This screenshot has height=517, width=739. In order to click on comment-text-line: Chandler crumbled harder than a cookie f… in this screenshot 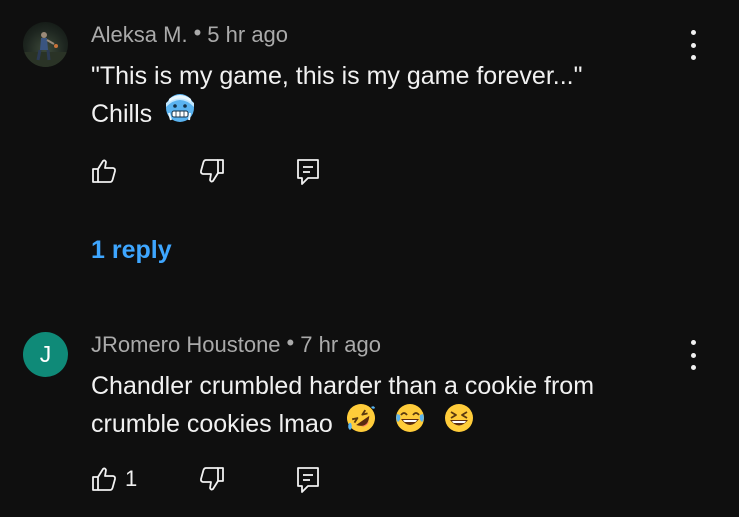, I will do `click(343, 386)`.